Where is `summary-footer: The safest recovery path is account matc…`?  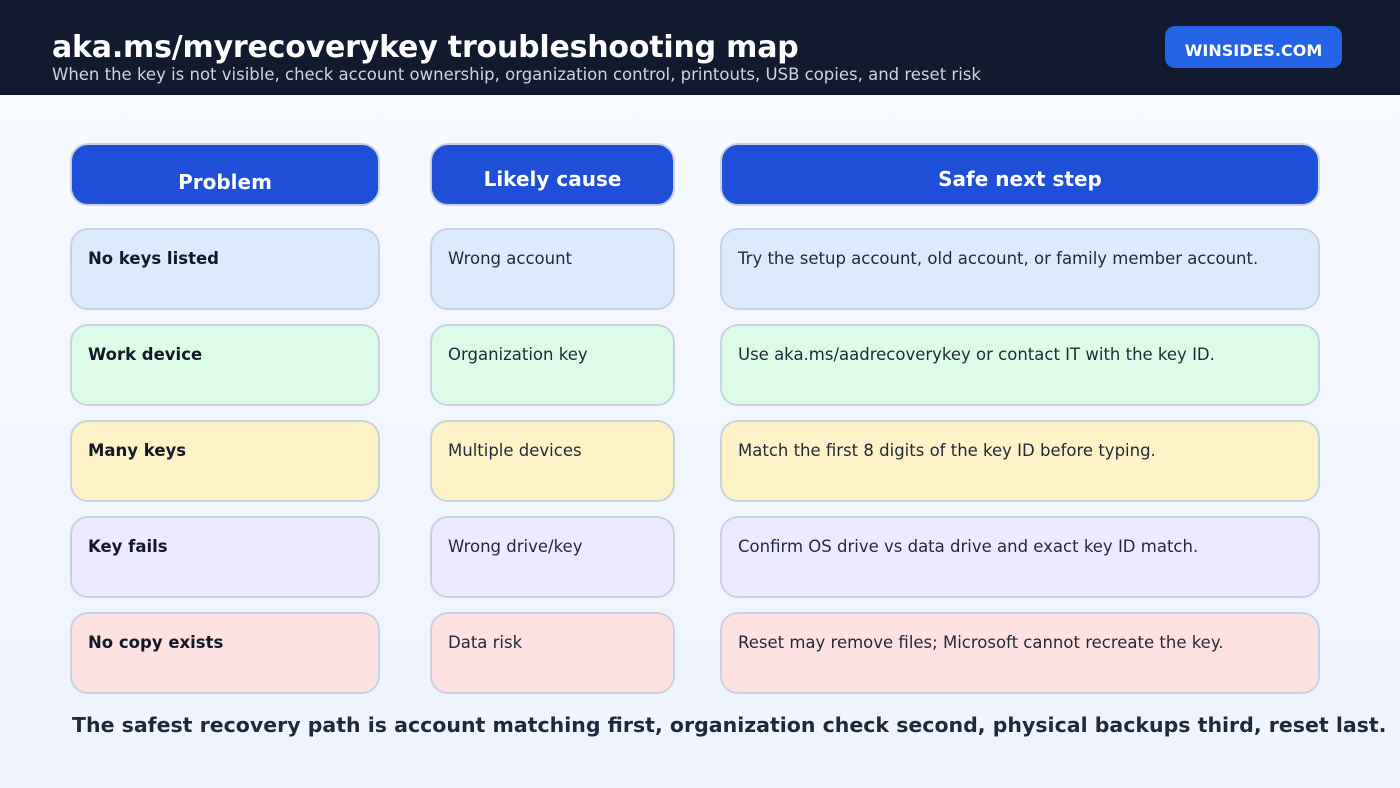
summary-footer: The safest recovery path is account matc… is located at coordinates (729, 725).